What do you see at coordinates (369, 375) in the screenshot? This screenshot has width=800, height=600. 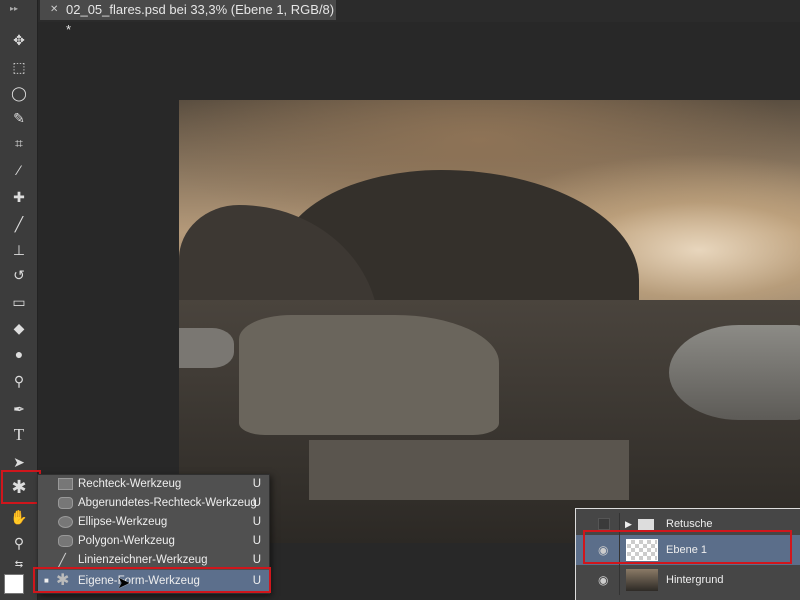 I see `slab-rock` at bounding box center [369, 375].